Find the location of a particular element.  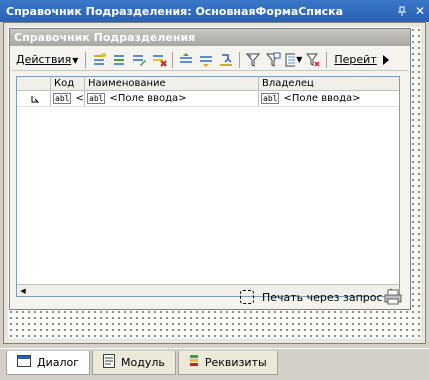

column-header-name: Наименование is located at coordinates (172, 83).